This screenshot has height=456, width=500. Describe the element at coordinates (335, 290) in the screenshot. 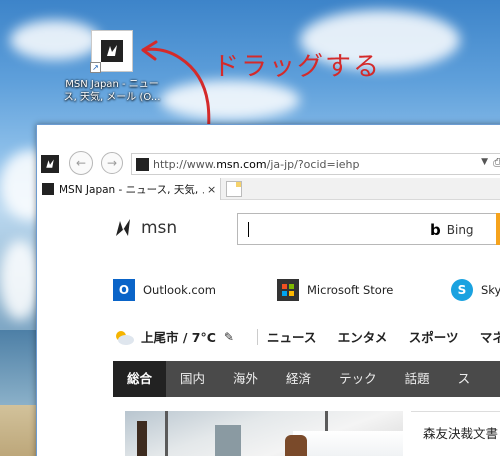

I see `quick-link-store: Microsoft Store` at that location.